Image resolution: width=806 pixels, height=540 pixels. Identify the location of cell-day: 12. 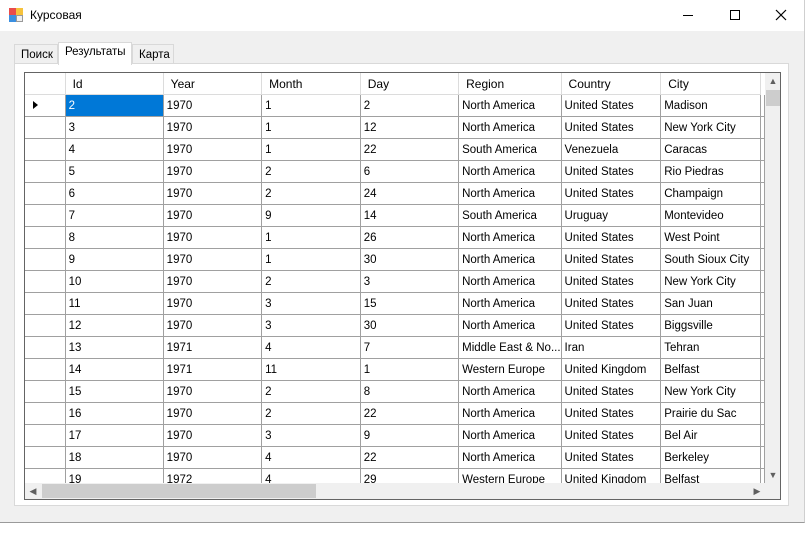
(410, 127).